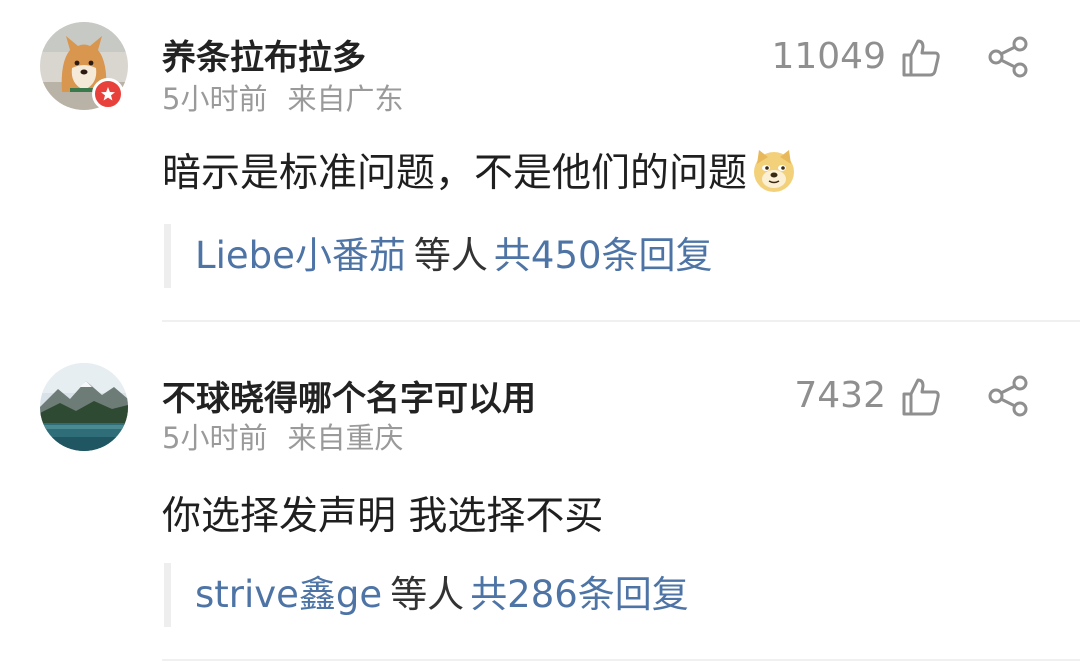 This screenshot has width=1080, height=664. What do you see at coordinates (282, 436) in the screenshot?
I see `comment-meta: 5小时前 来自重庆` at bounding box center [282, 436].